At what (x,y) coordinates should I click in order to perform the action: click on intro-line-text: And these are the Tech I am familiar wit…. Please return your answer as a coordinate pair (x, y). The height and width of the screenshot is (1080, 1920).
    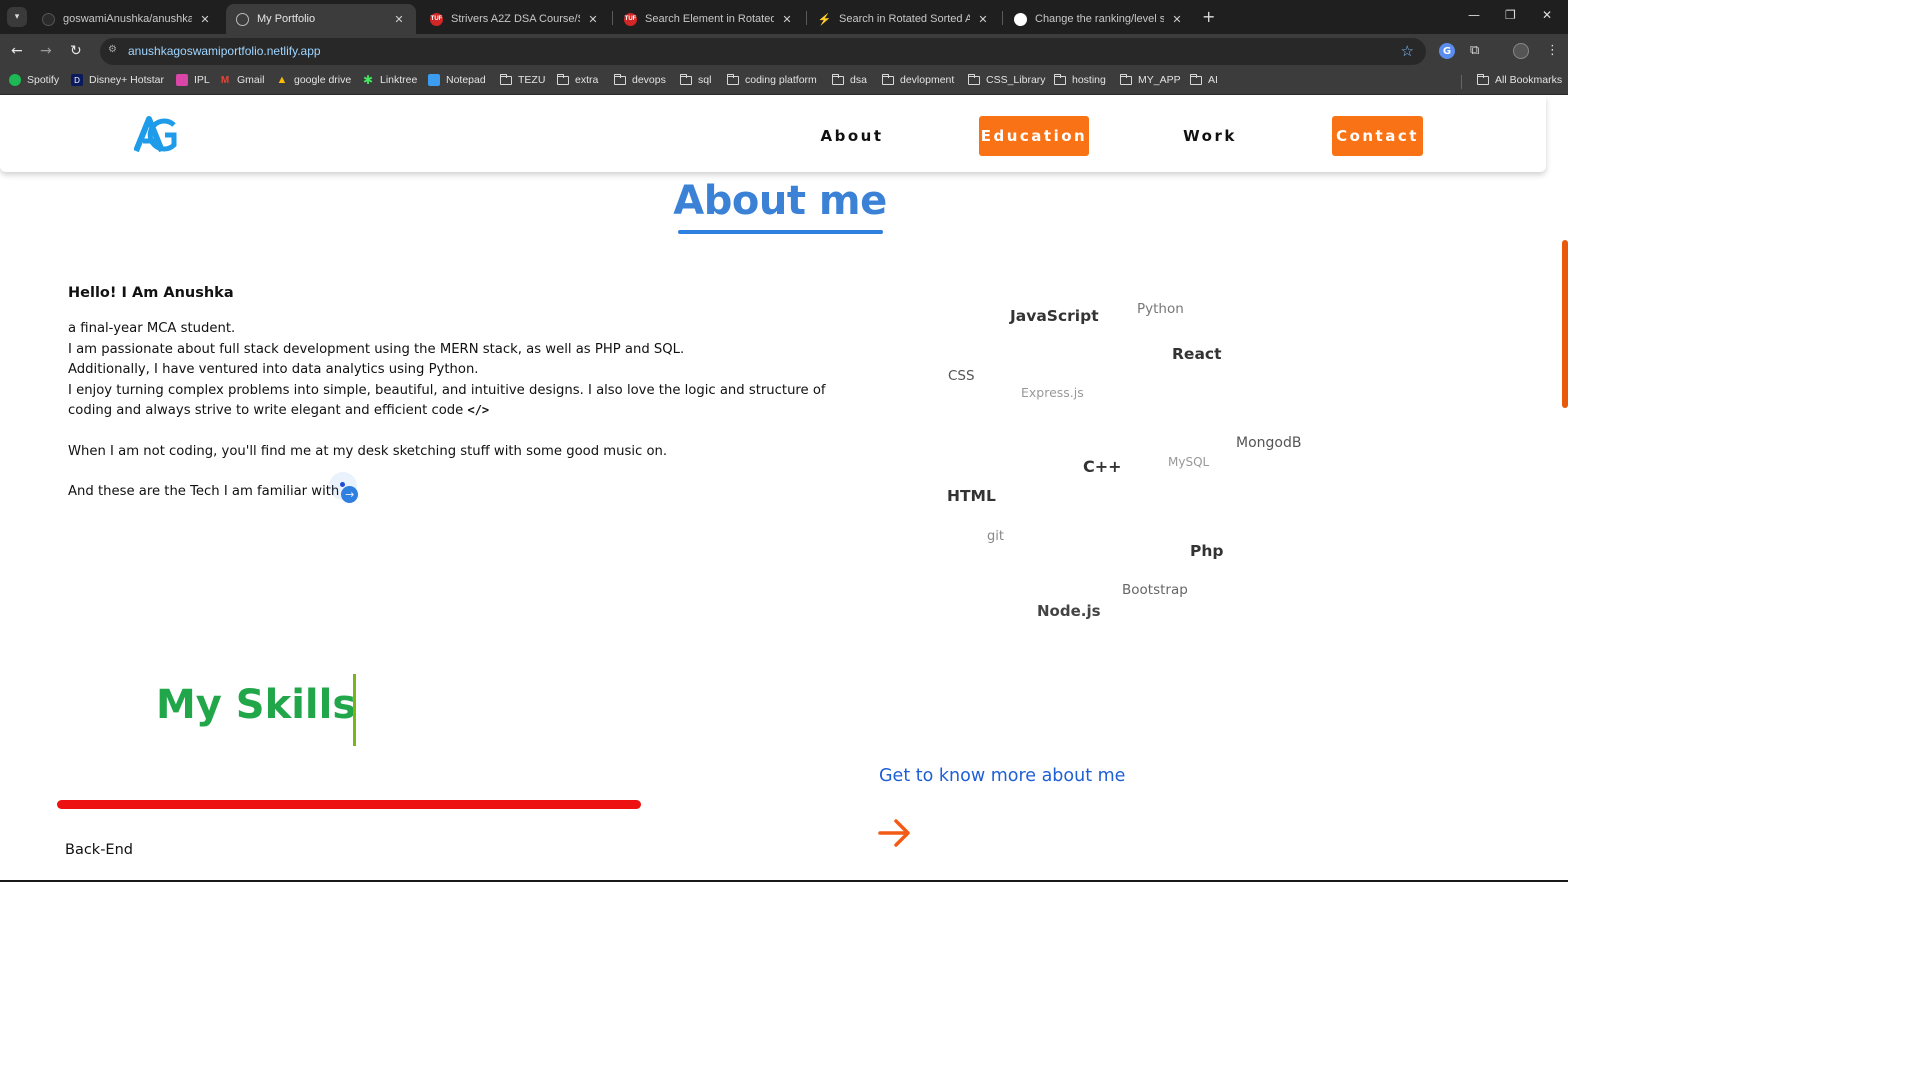
    Looking at the image, I should click on (204, 491).